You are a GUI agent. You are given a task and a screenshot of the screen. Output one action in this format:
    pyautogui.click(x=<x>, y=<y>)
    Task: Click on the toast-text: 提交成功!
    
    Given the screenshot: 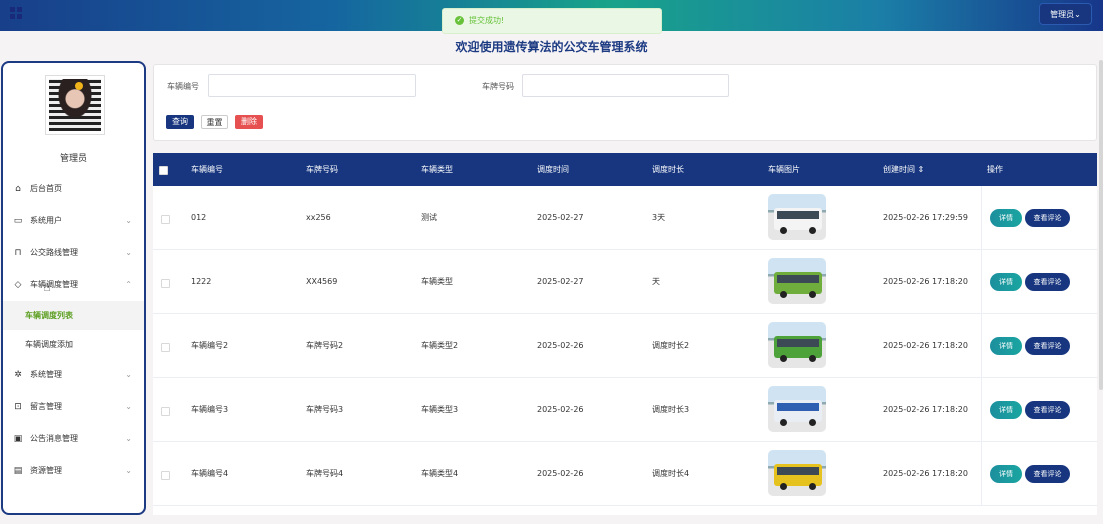 What is the action you would take?
    pyautogui.click(x=487, y=20)
    